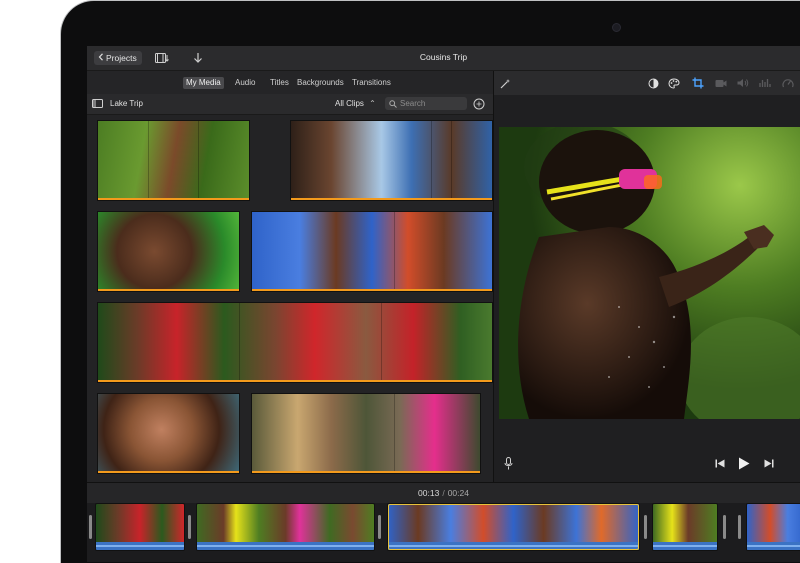  What do you see at coordinates (788, 83) in the screenshot?
I see `speed-gauge-icon` at bounding box center [788, 83].